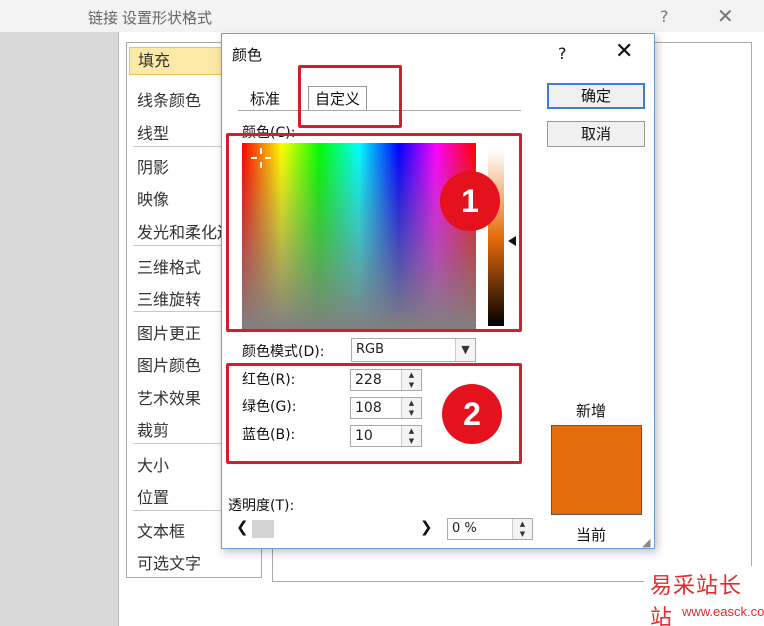 This screenshot has height=626, width=764. Describe the element at coordinates (465, 350) in the screenshot. I see `chevron-down-icon: ▼` at that location.